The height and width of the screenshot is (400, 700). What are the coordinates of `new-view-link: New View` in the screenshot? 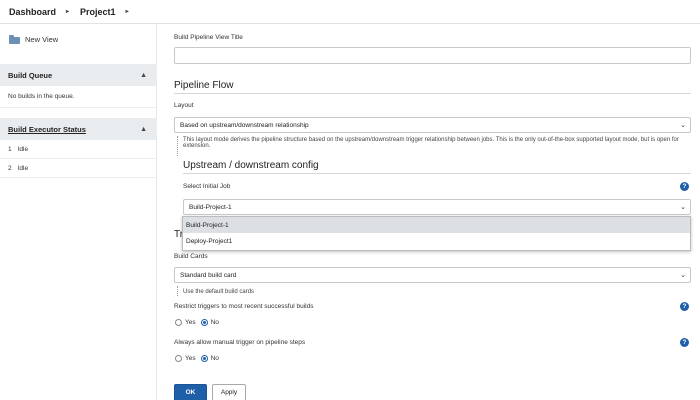 It's located at (33, 39).